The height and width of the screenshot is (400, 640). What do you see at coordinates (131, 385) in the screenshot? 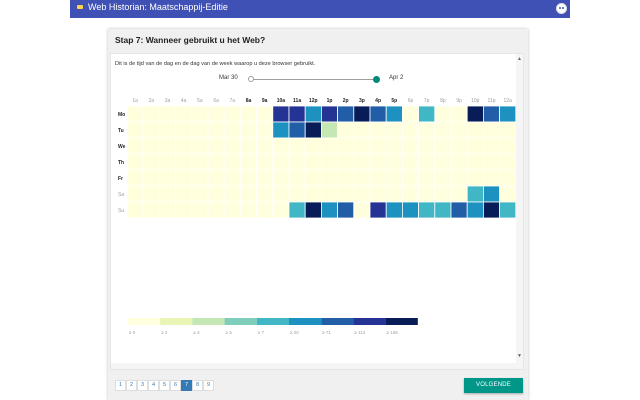
I see `page-link: 2` at bounding box center [131, 385].